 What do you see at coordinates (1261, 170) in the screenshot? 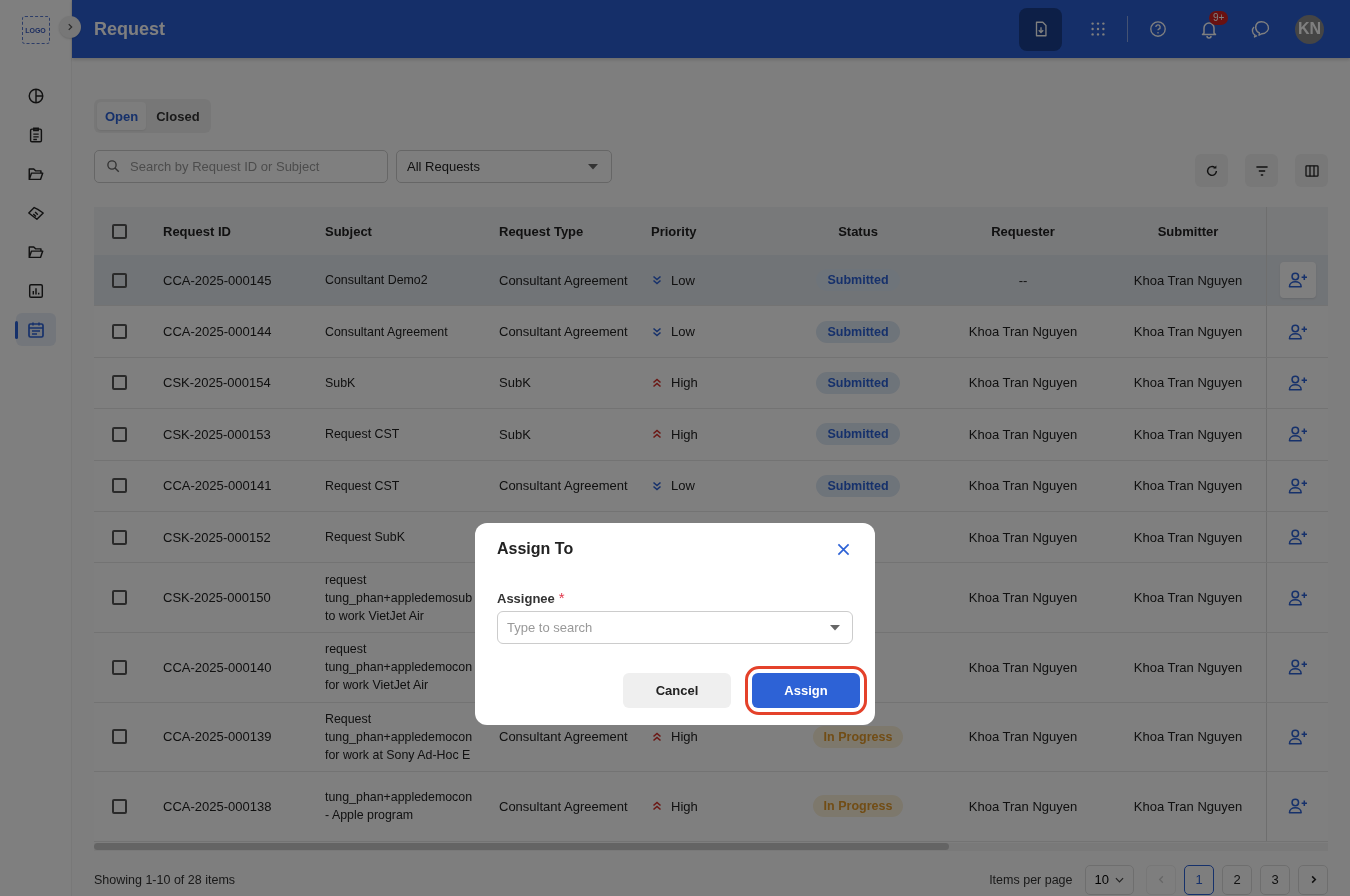
I see `filter-button` at bounding box center [1261, 170].